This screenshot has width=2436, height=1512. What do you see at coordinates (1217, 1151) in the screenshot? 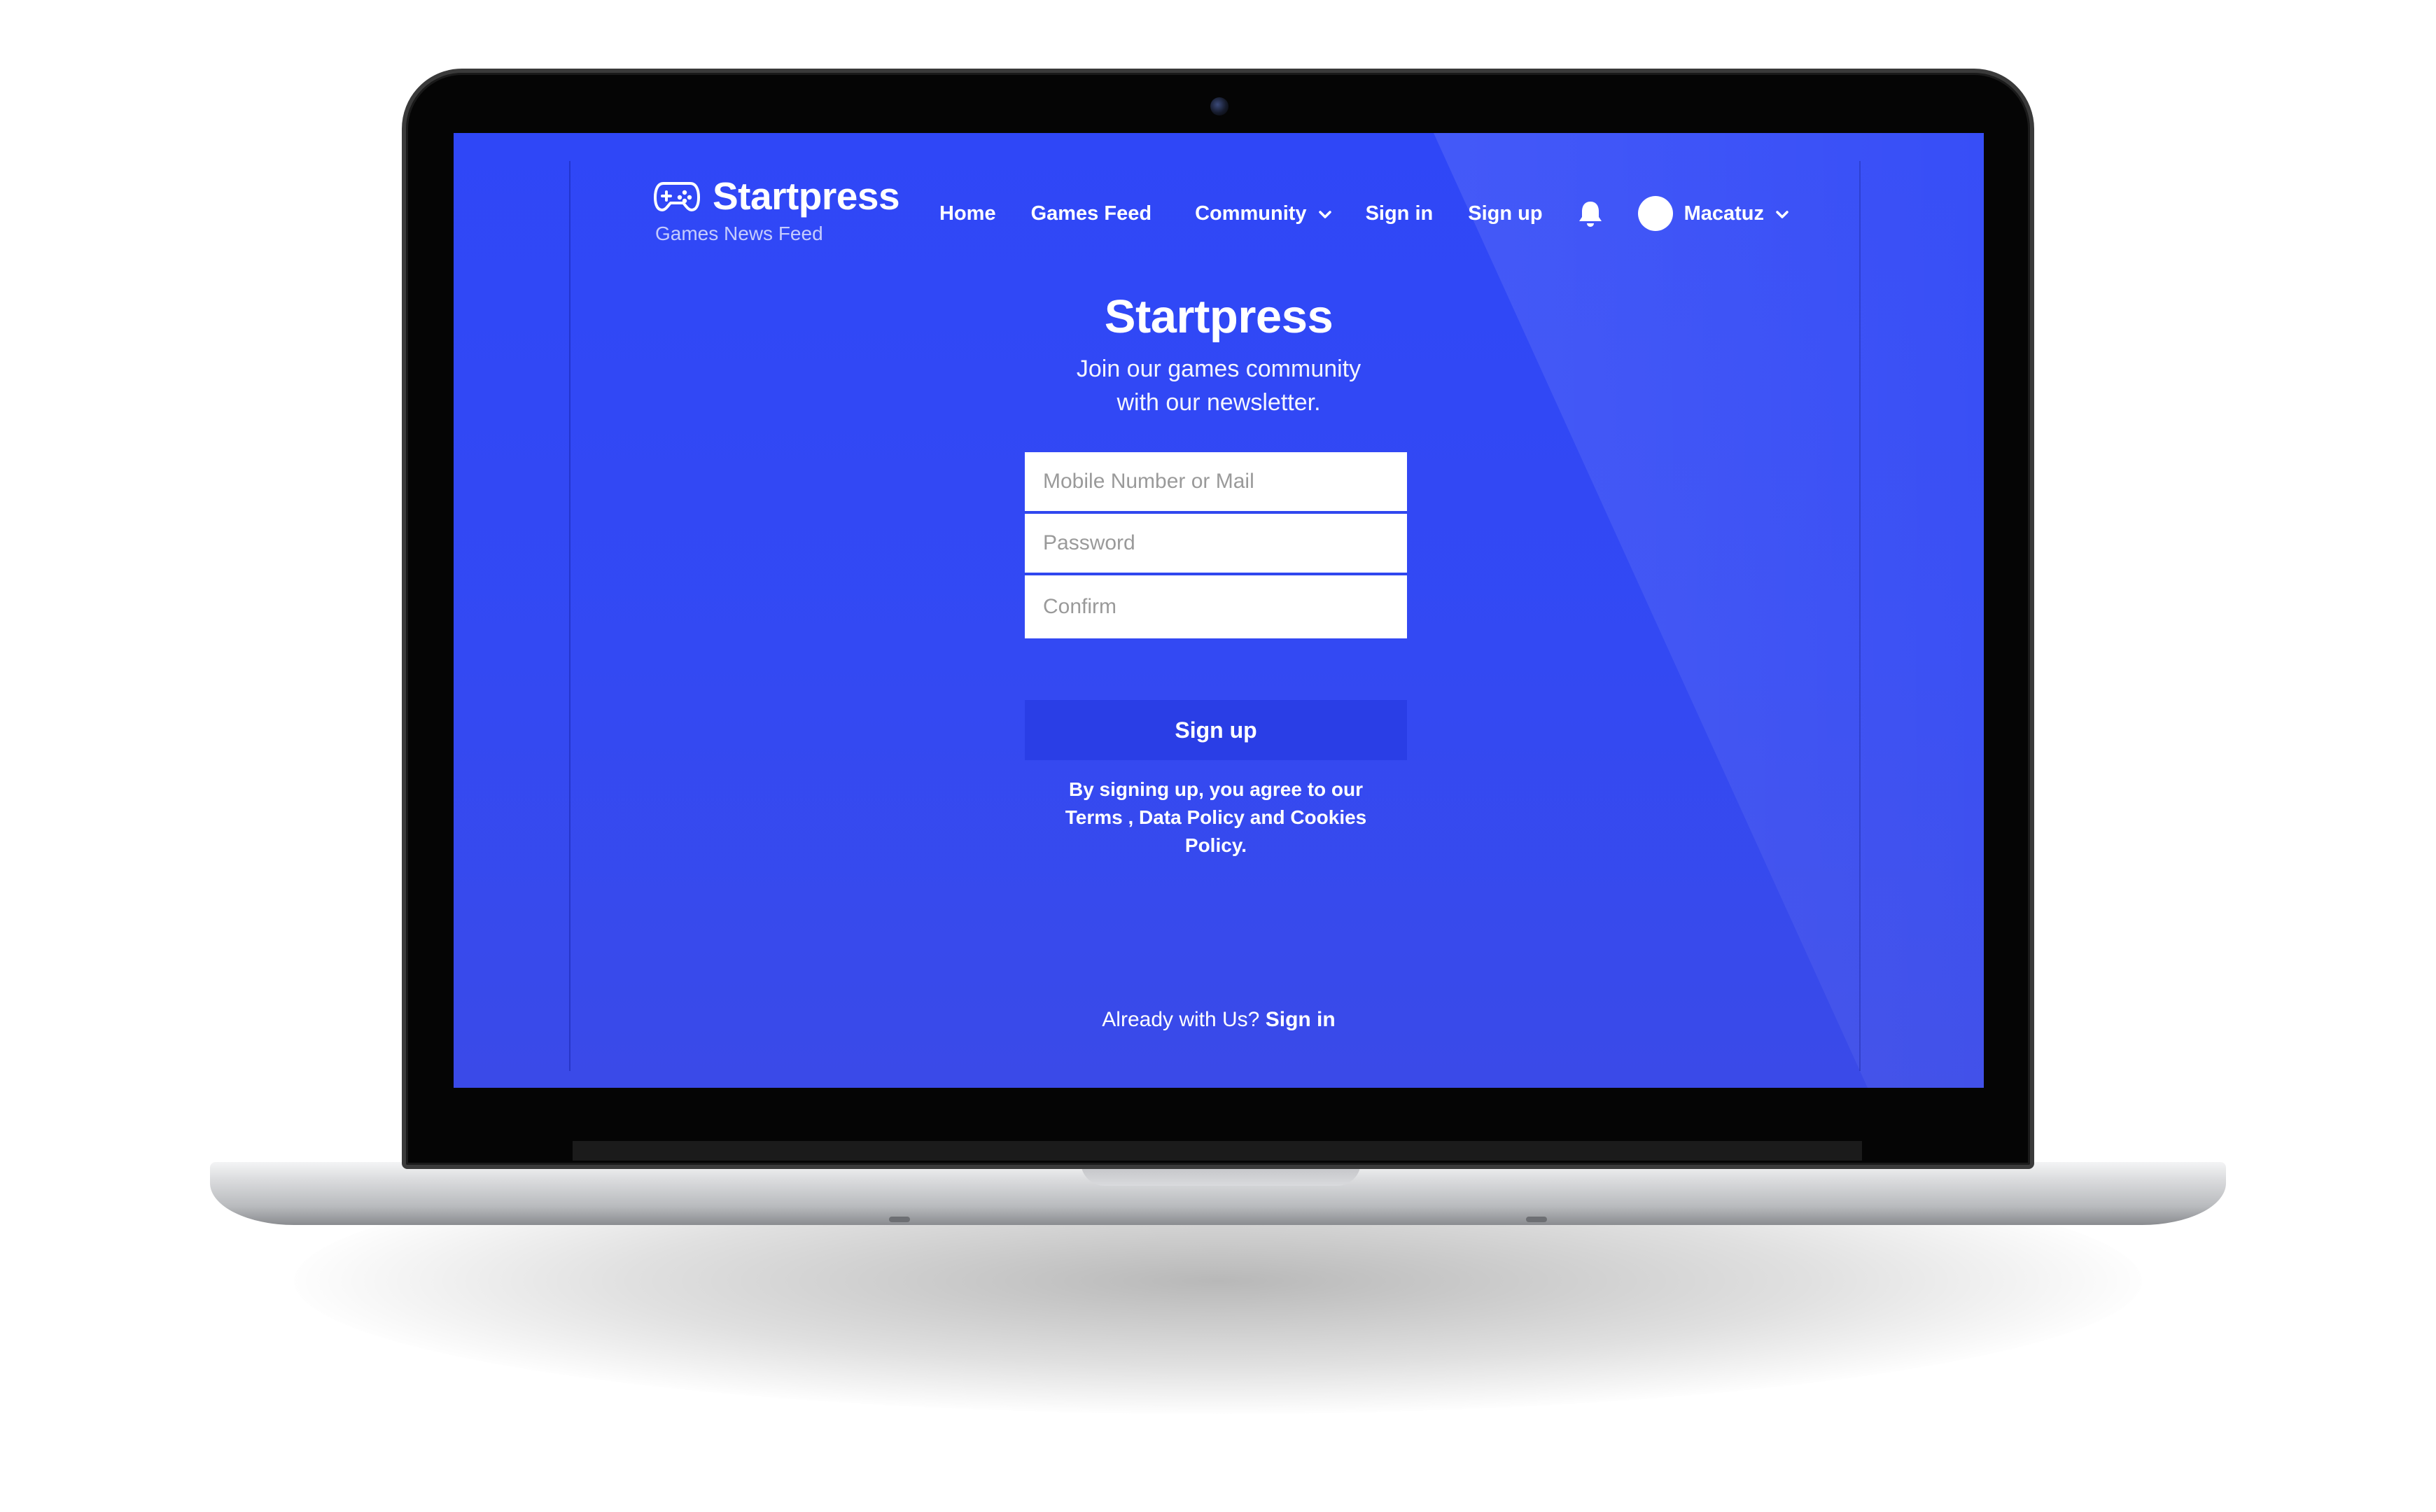
I see `laptop-hinge` at bounding box center [1217, 1151].